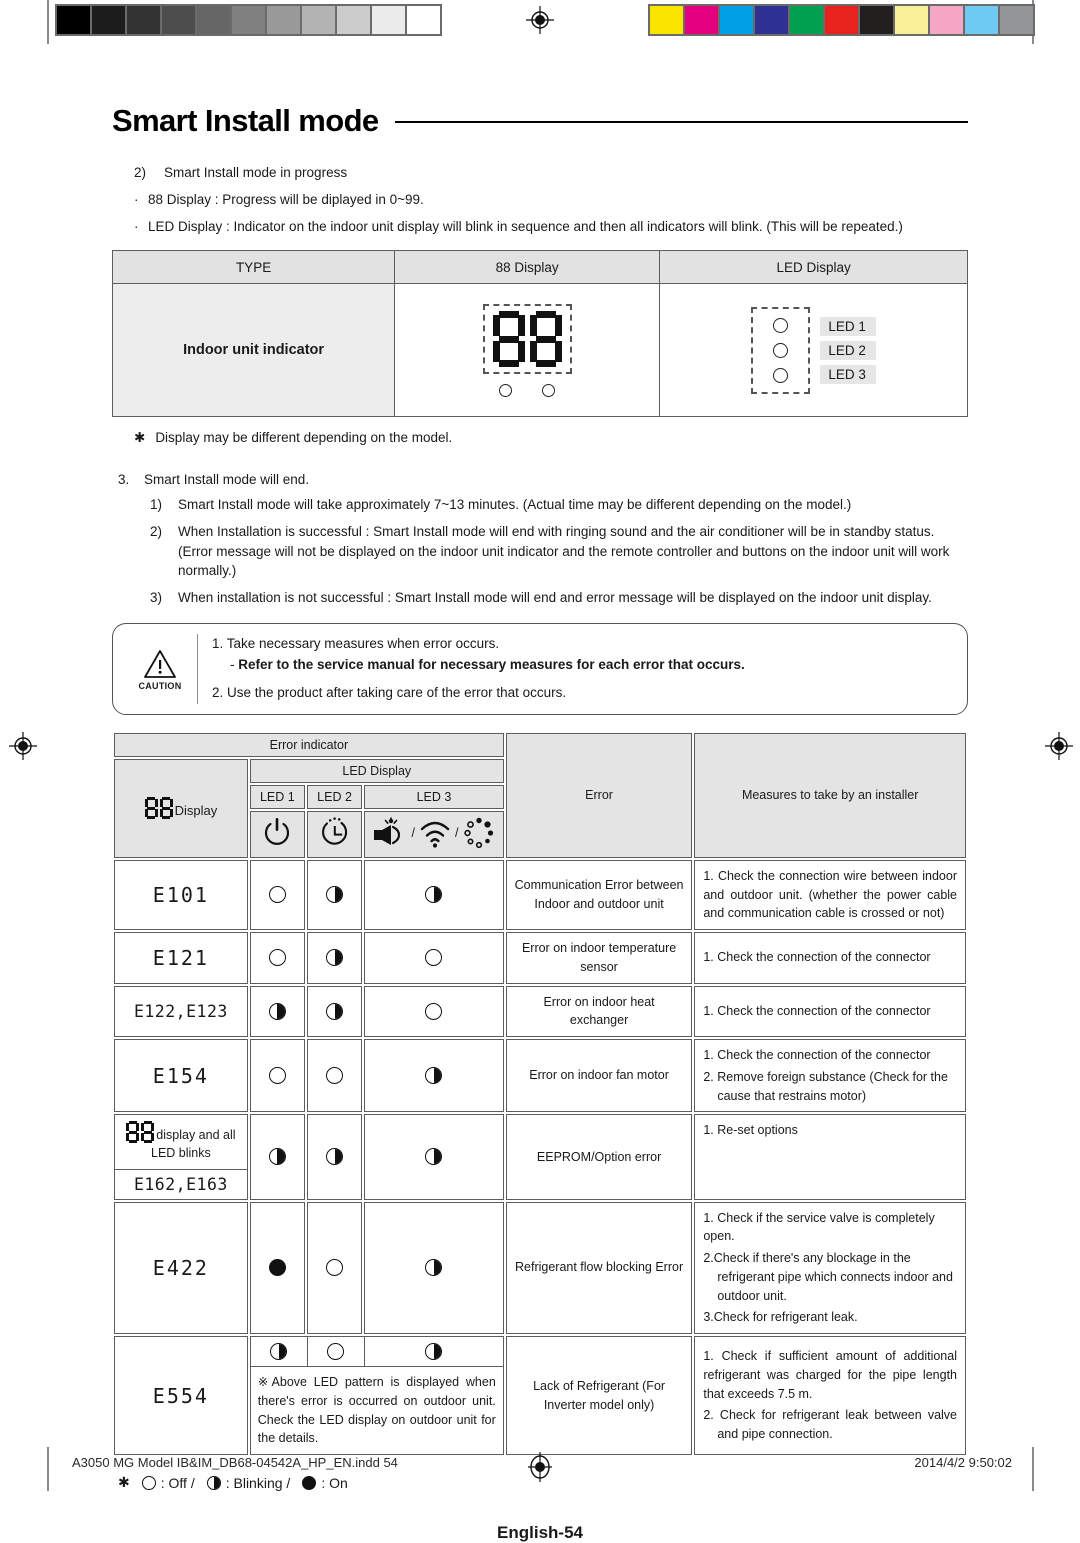 The height and width of the screenshot is (1543, 1080). What do you see at coordinates (599, 1267) in the screenshot?
I see `error-description: Refrigerant flow blocking Error` at bounding box center [599, 1267].